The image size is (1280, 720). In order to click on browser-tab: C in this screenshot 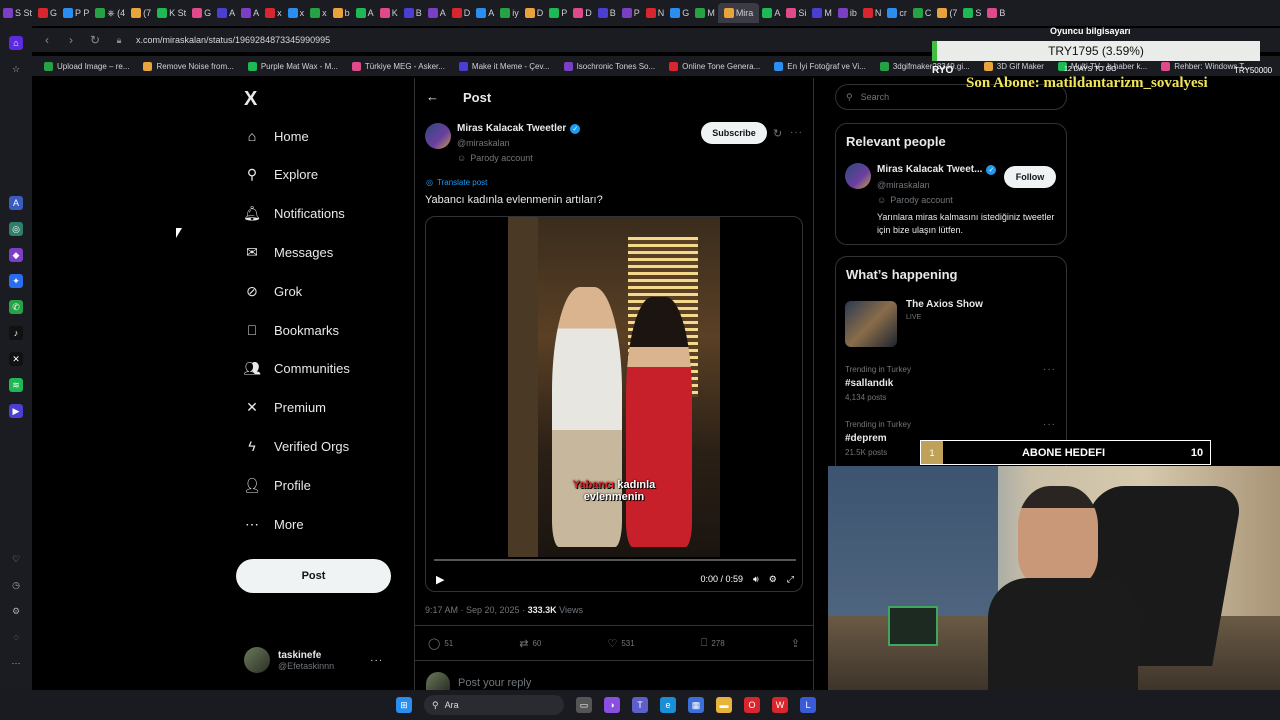, I will do `click(922, 13)`.